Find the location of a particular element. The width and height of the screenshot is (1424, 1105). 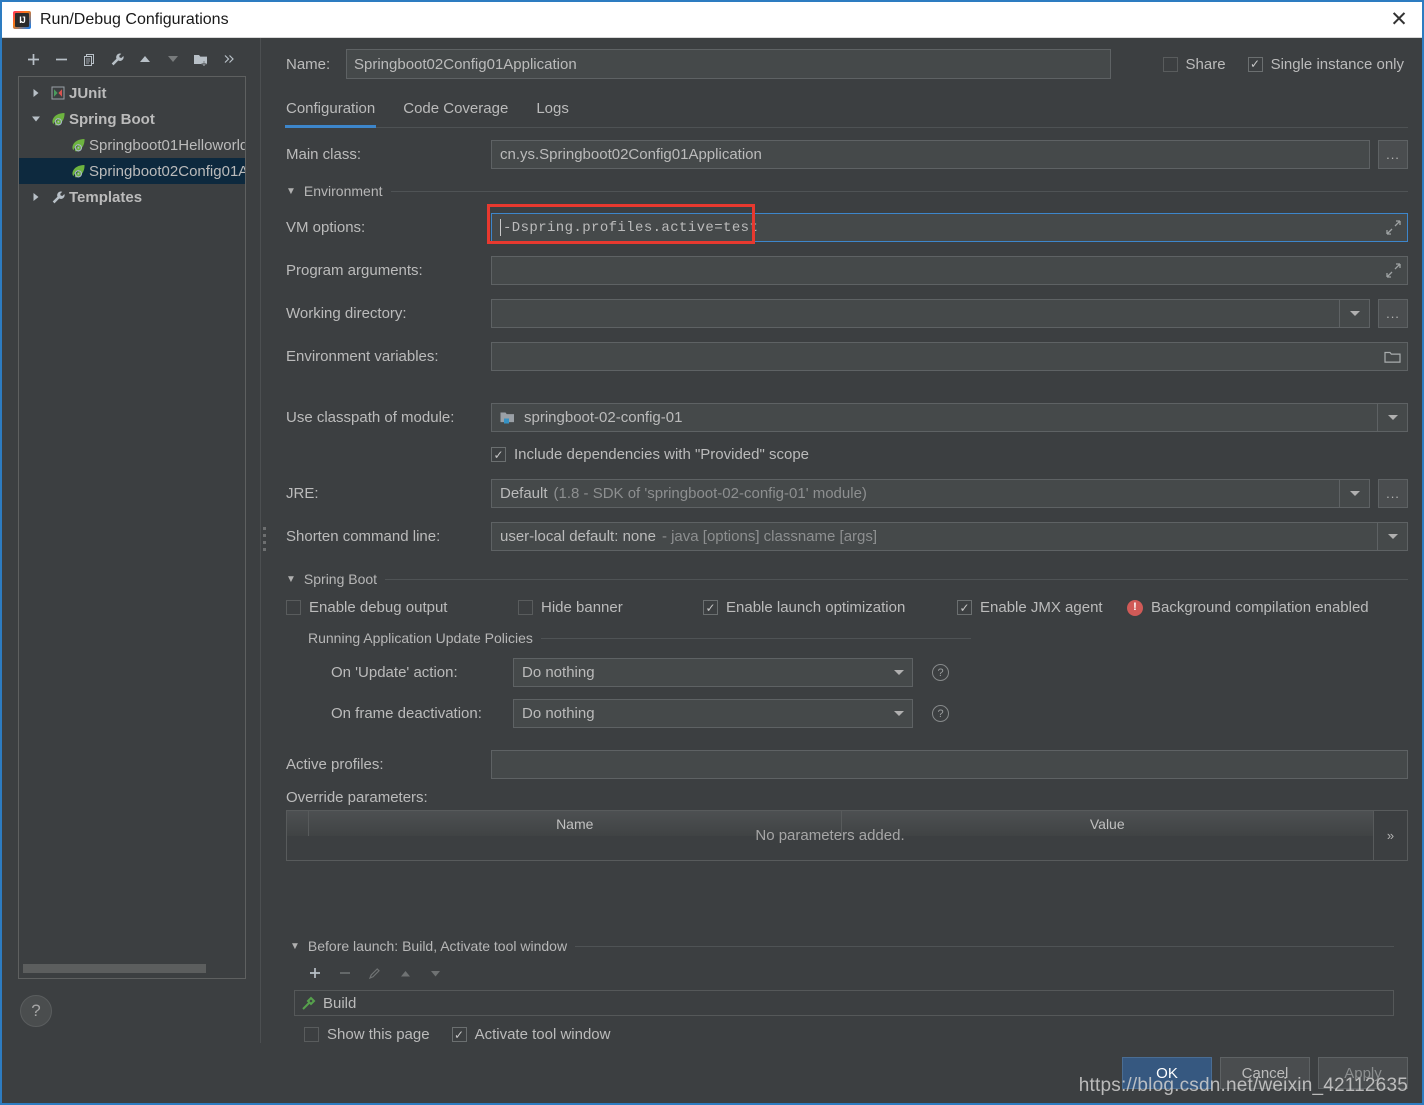

environment-variables-field is located at coordinates (949, 356).